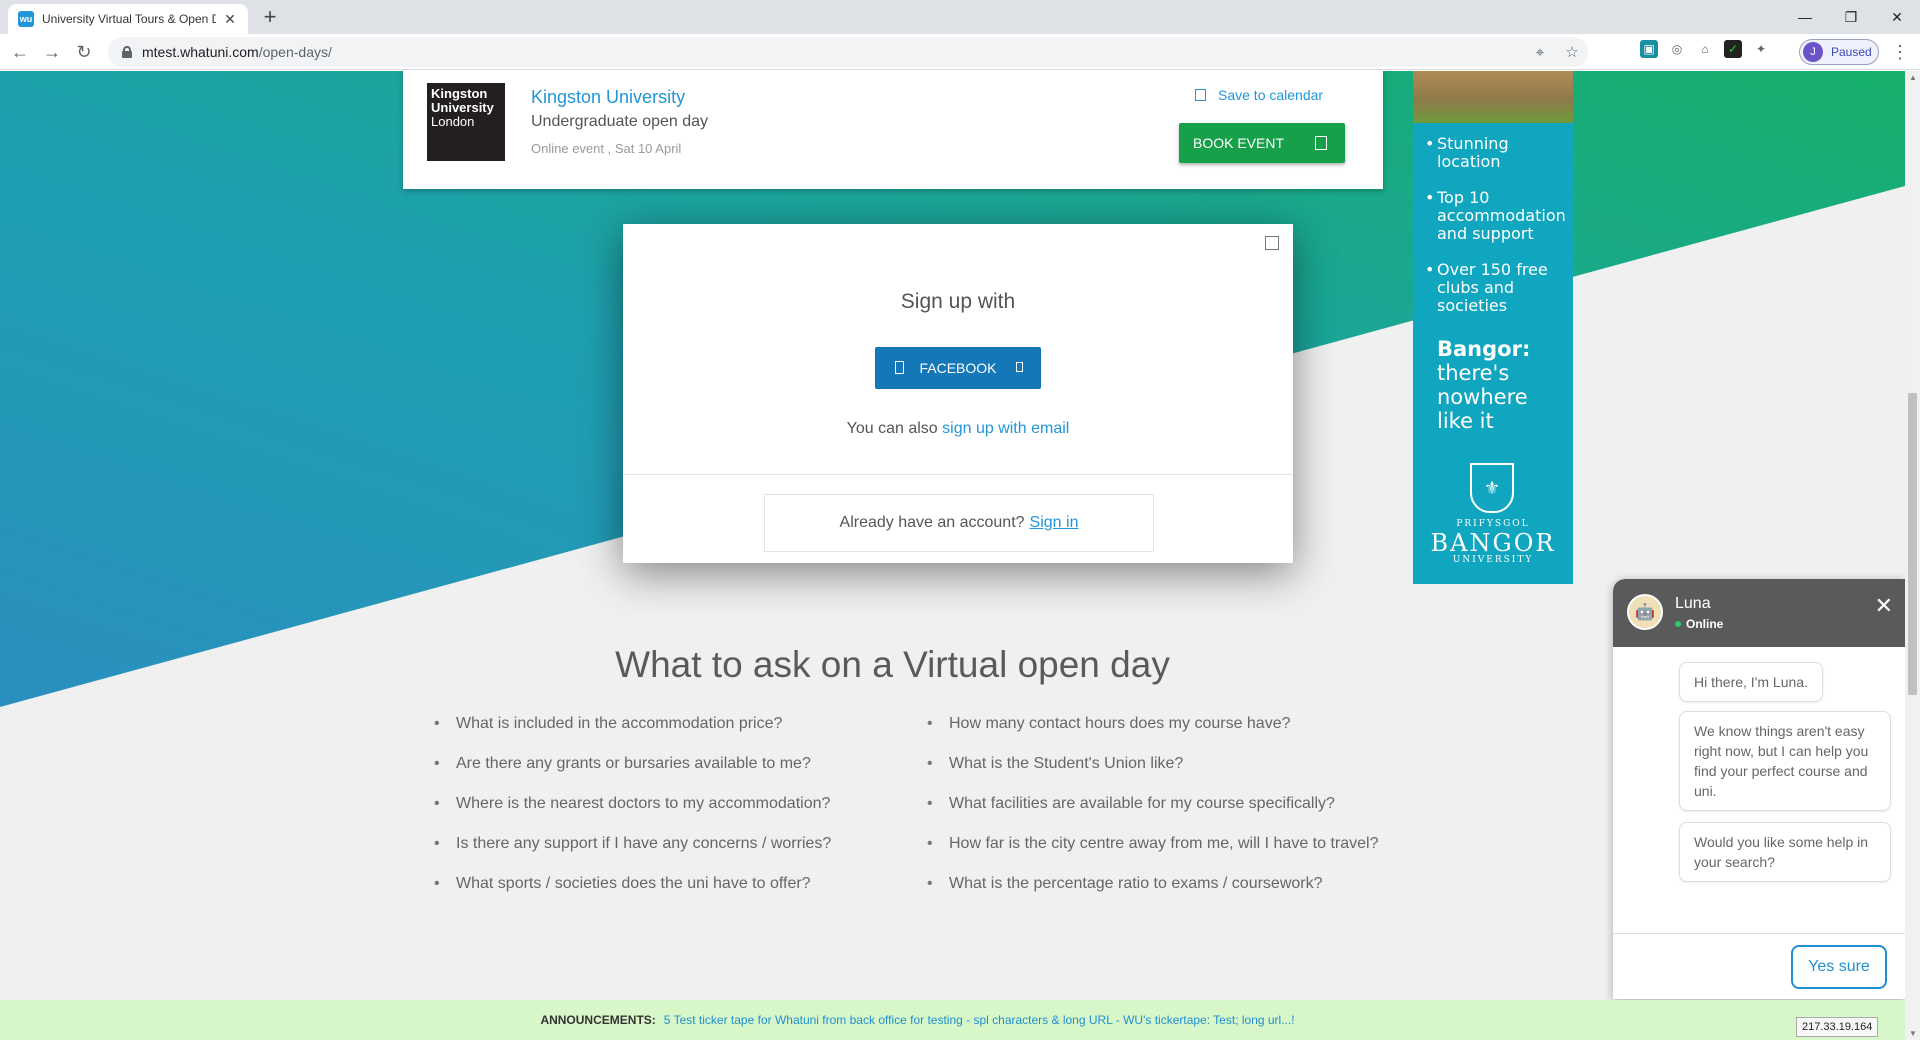  I want to click on facebook-signup-button: FACEBOOK, so click(958, 368).